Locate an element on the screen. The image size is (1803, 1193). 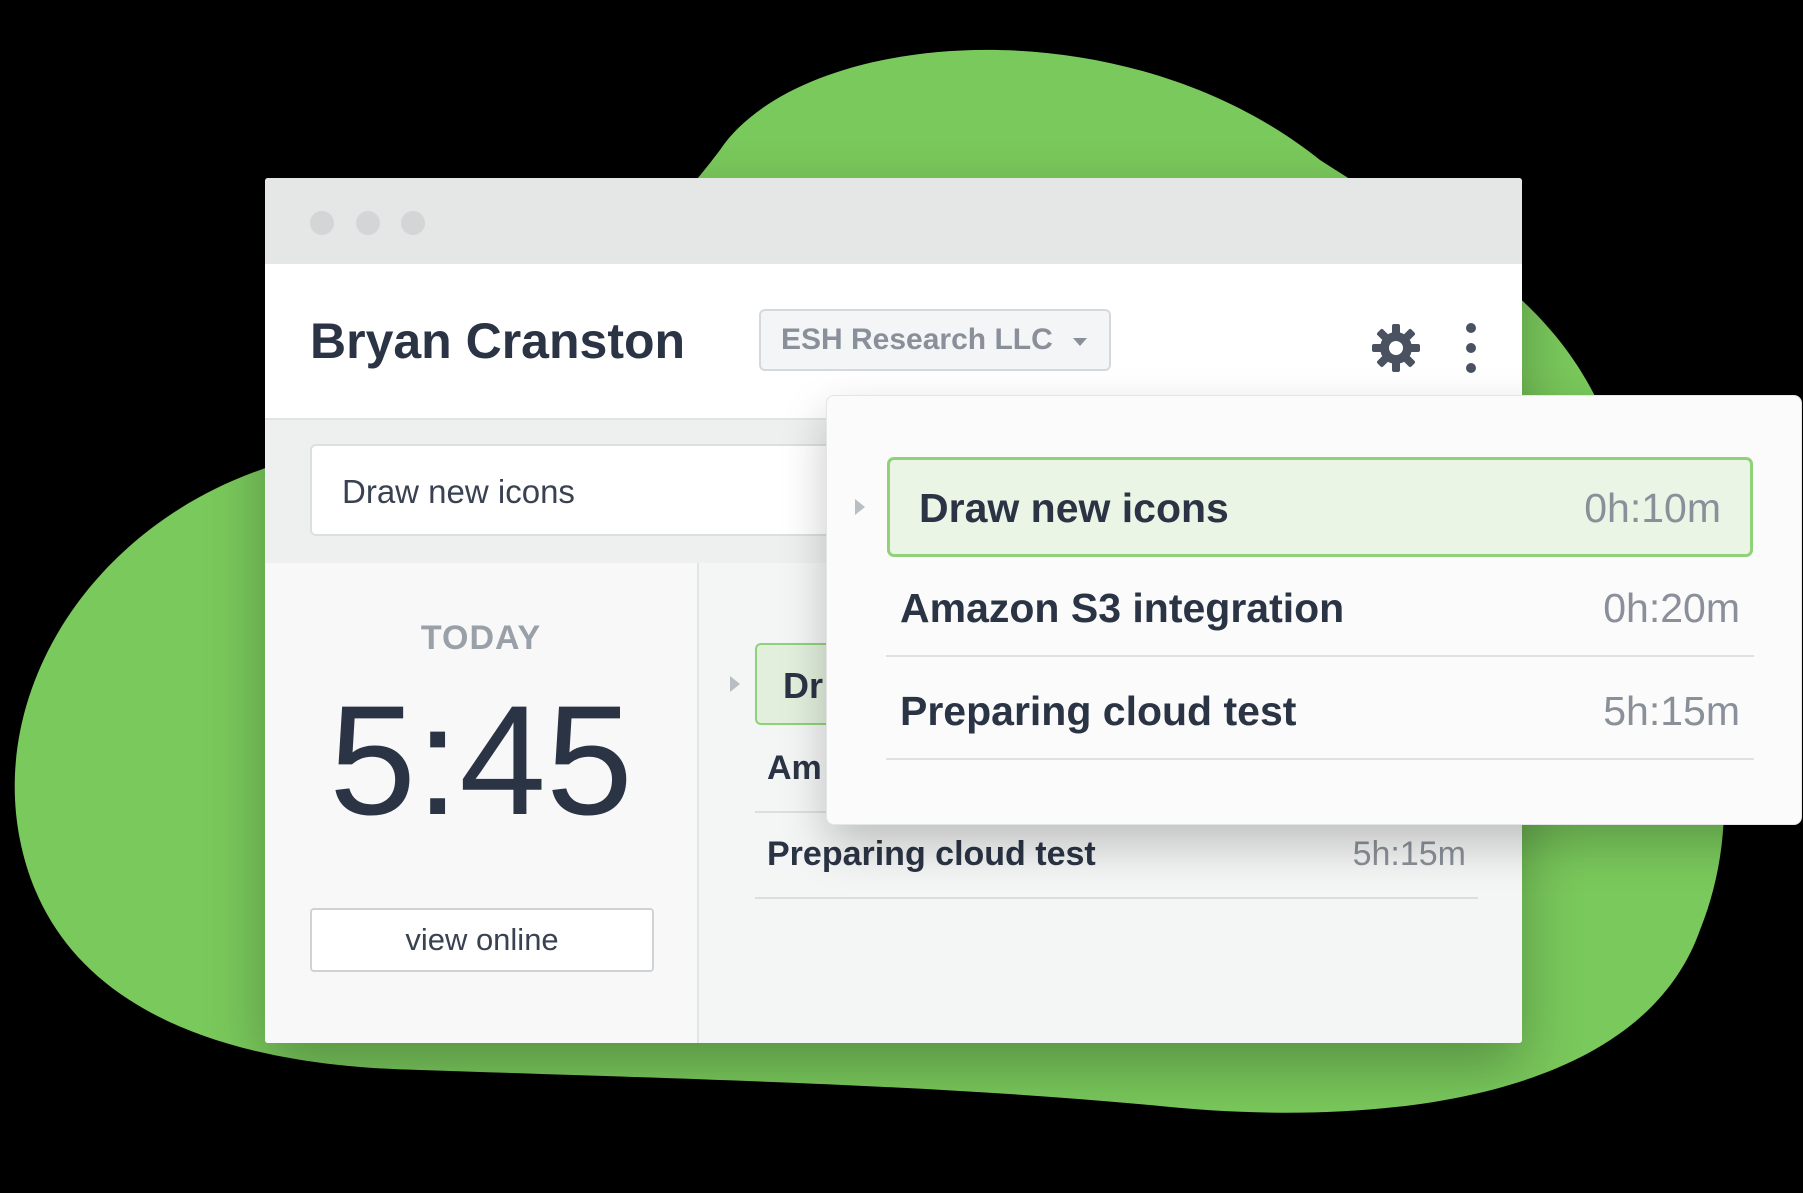
user-name: Bryan Cranston is located at coordinates (498, 341).